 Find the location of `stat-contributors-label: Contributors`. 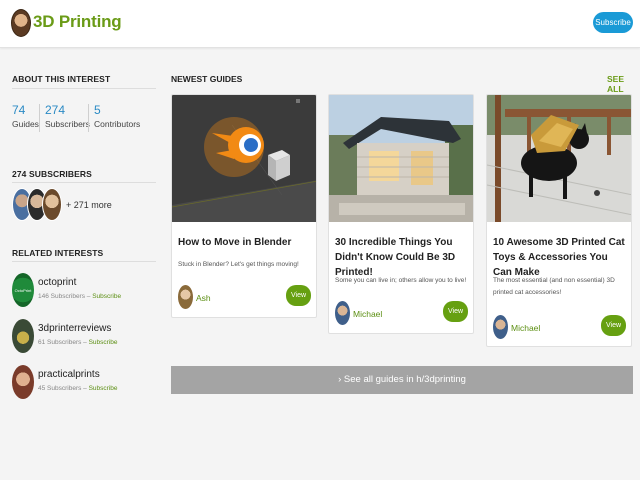

stat-contributors-label: Contributors is located at coordinates (117, 124).